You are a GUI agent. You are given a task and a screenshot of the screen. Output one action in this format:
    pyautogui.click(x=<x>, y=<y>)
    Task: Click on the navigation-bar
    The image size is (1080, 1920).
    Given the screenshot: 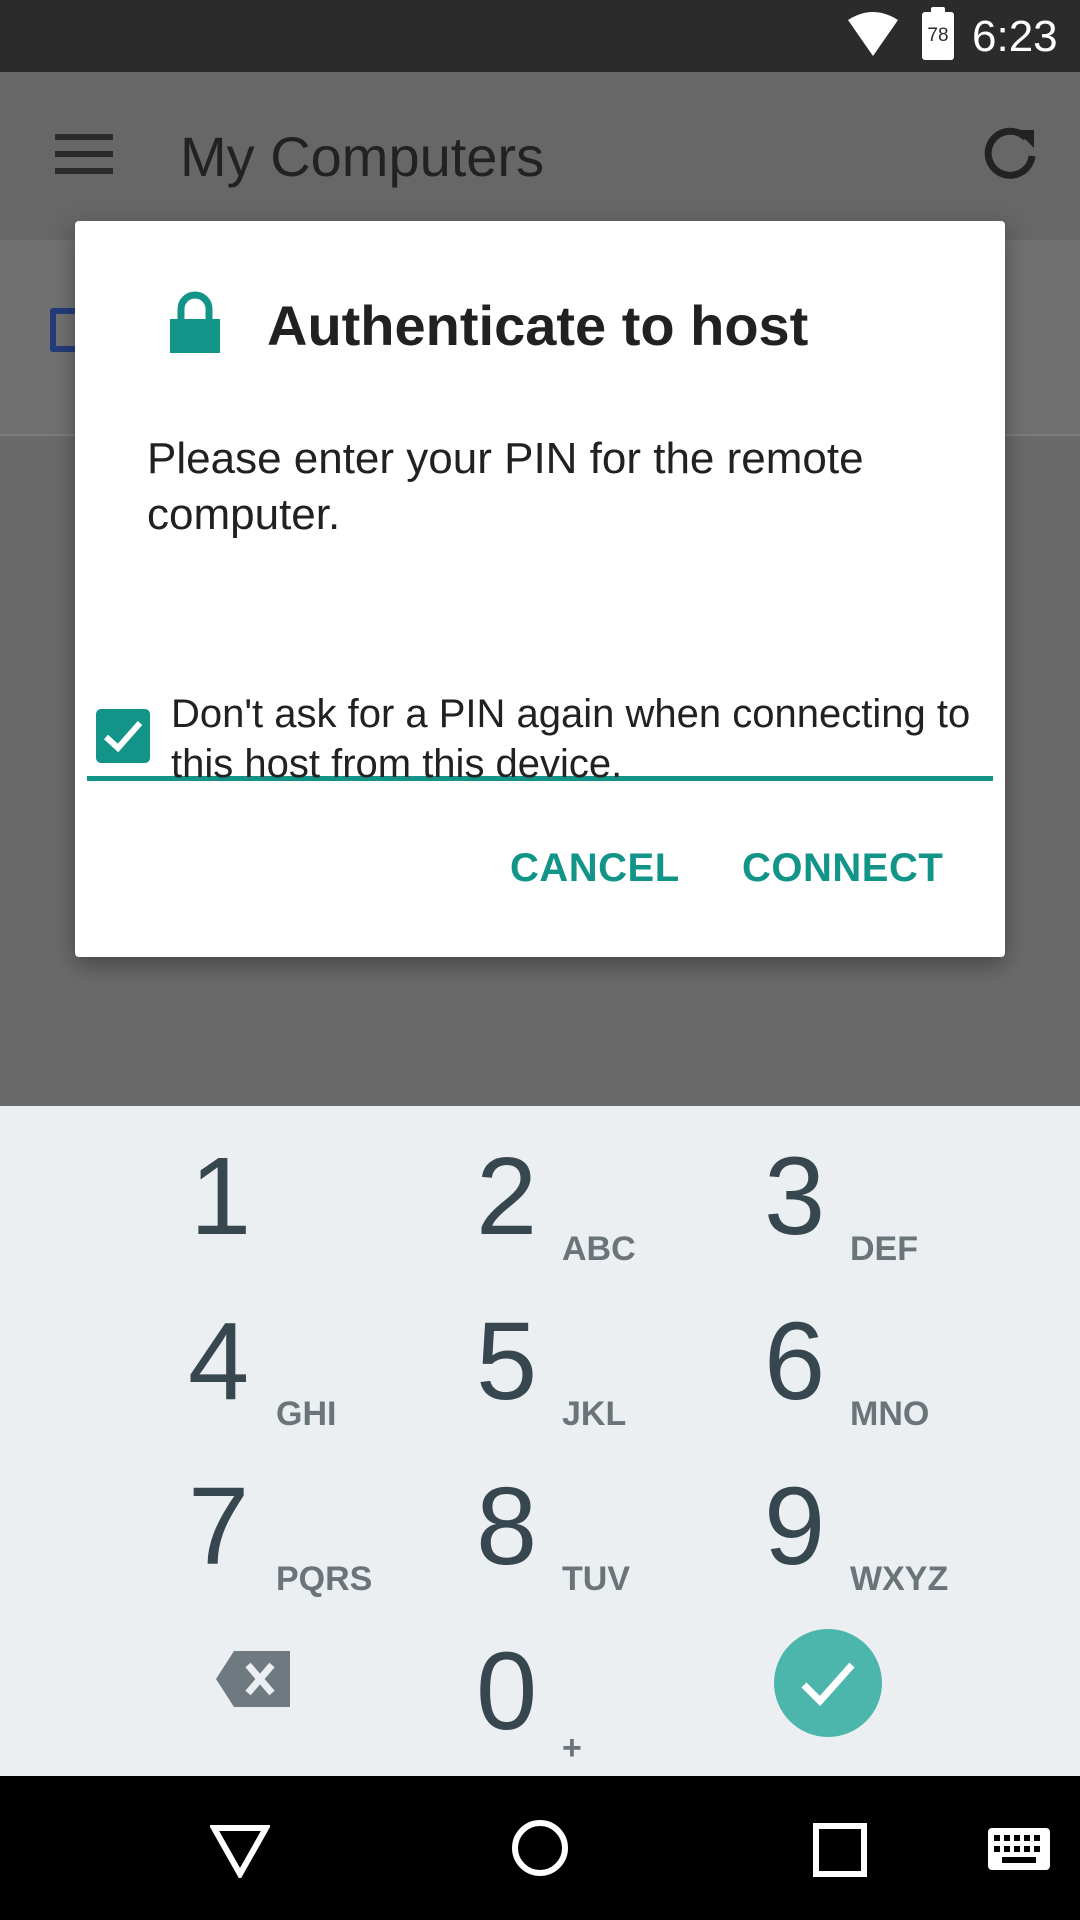 What is the action you would take?
    pyautogui.click(x=540, y=1848)
    